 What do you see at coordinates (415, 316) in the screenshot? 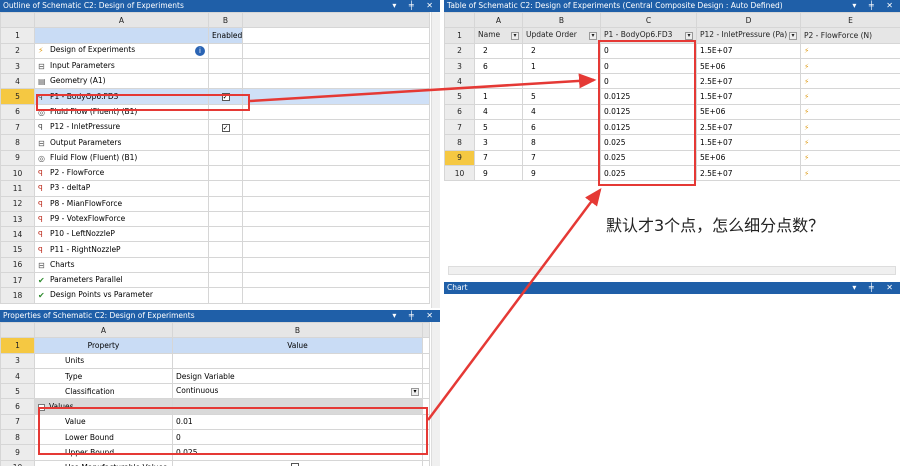
I see `properties-window-controls: ▾ ╪ ✕` at bounding box center [415, 316].